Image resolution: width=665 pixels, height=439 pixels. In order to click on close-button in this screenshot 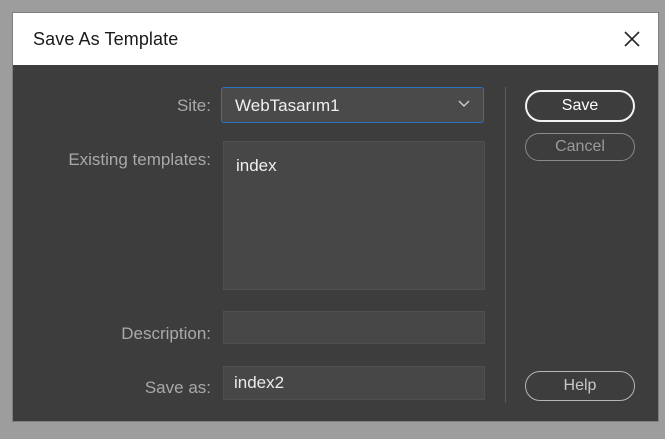, I will do `click(632, 39)`.